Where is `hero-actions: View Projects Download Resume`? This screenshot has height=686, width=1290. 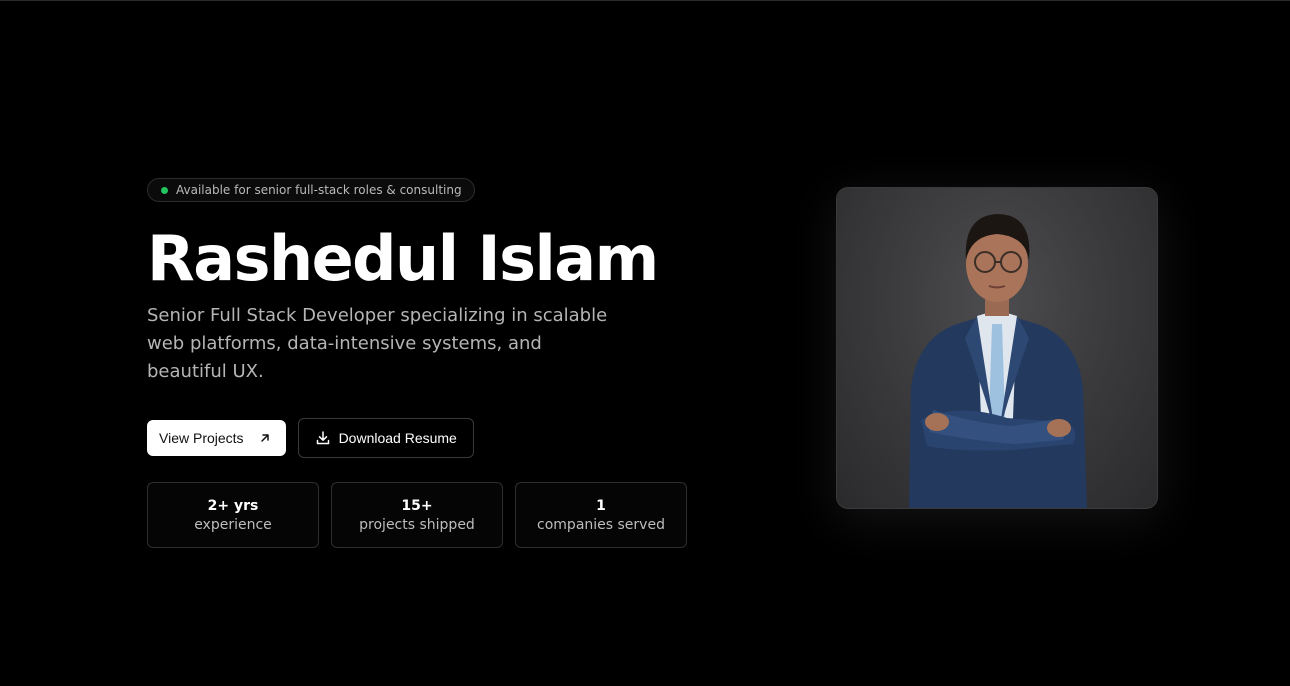
hero-actions: View Projects Download Resume is located at coordinates (427, 438).